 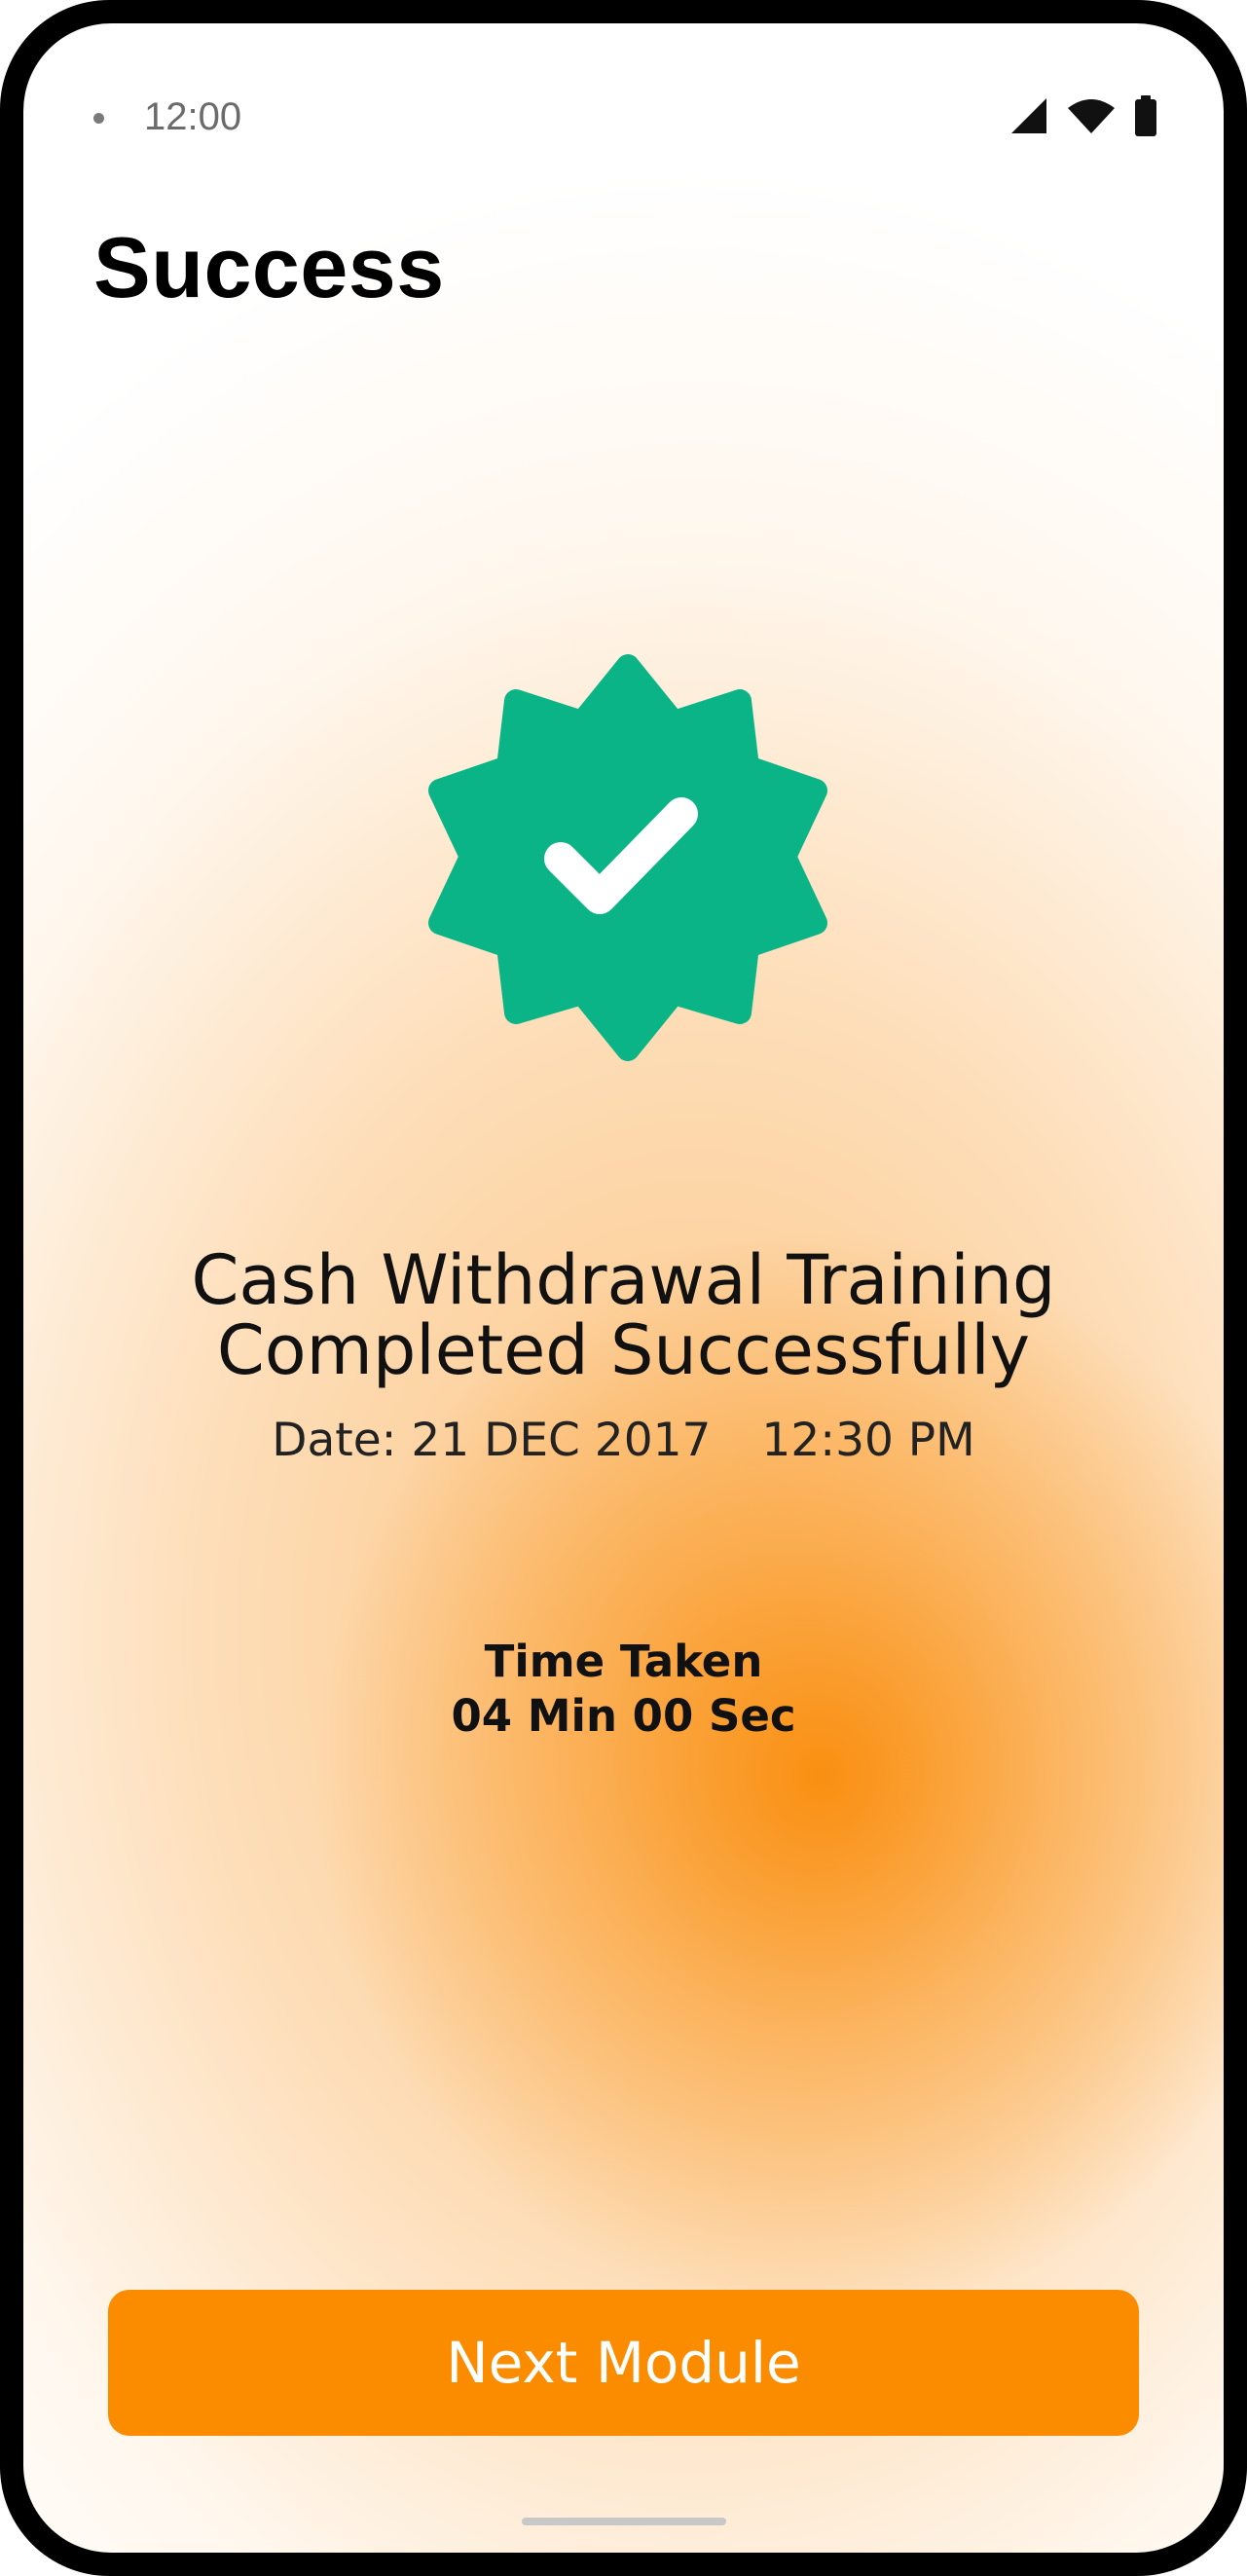 What do you see at coordinates (624, 2521) in the screenshot?
I see `home-indicator` at bounding box center [624, 2521].